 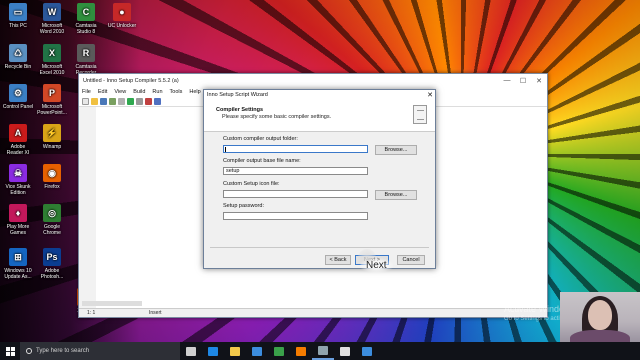 What do you see at coordinates (52, 187) in the screenshot?
I see `desktop-icon-label: Firefox` at bounding box center [52, 187].